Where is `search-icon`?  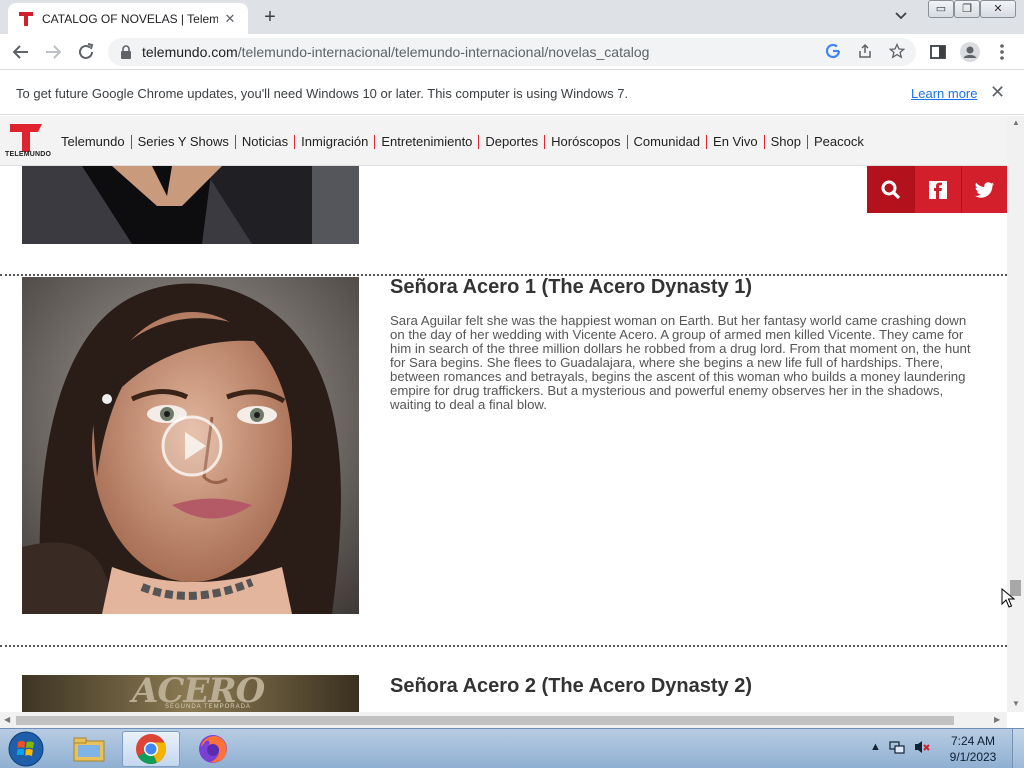 search-icon is located at coordinates (890, 189).